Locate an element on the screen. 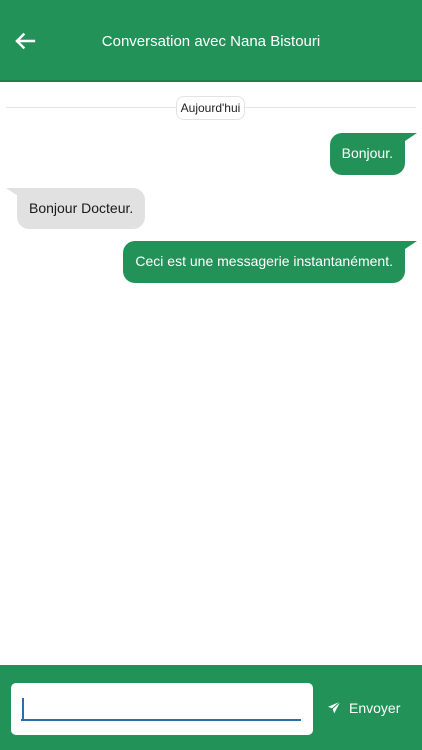  message-input is located at coordinates (161, 707).